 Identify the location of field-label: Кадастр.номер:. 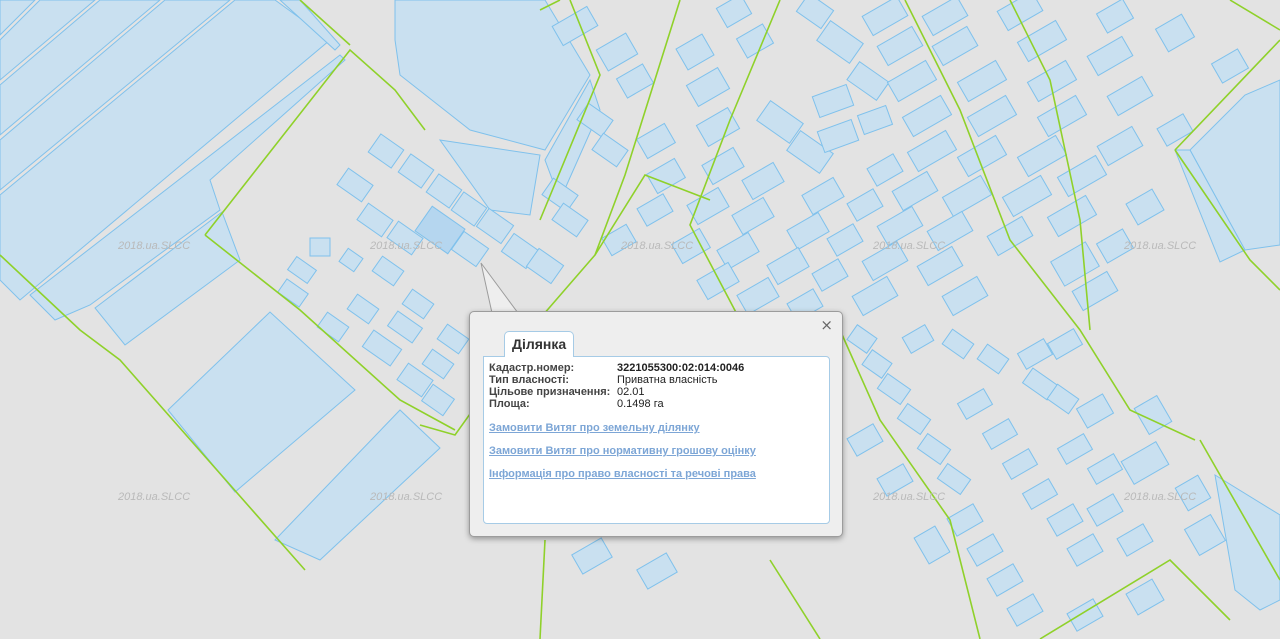
(532, 368).